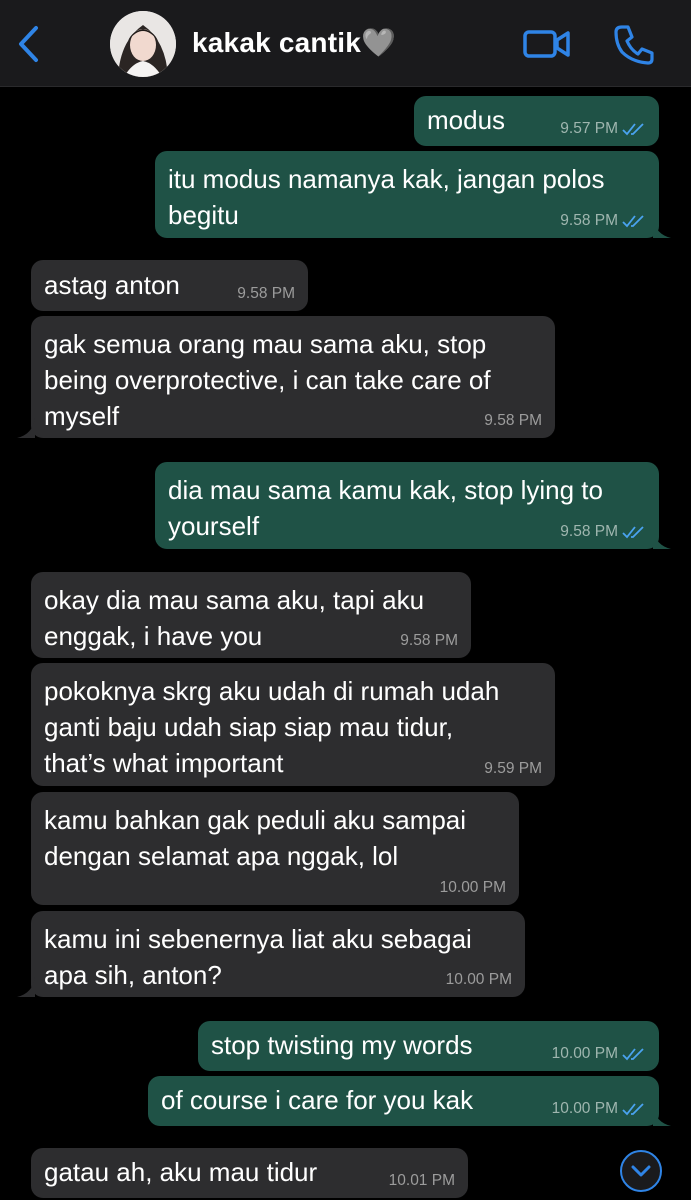 This screenshot has height=1200, width=691. I want to click on message-meta: 9.57 PM, so click(603, 129).